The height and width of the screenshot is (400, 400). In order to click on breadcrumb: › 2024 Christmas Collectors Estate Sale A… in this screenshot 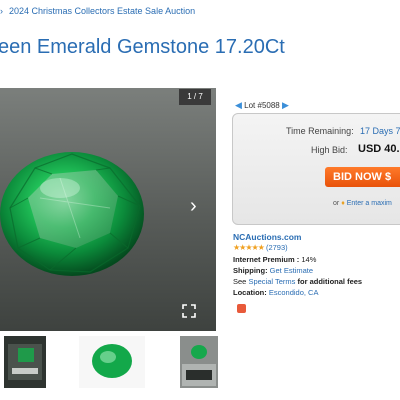, I will do `click(97, 11)`.